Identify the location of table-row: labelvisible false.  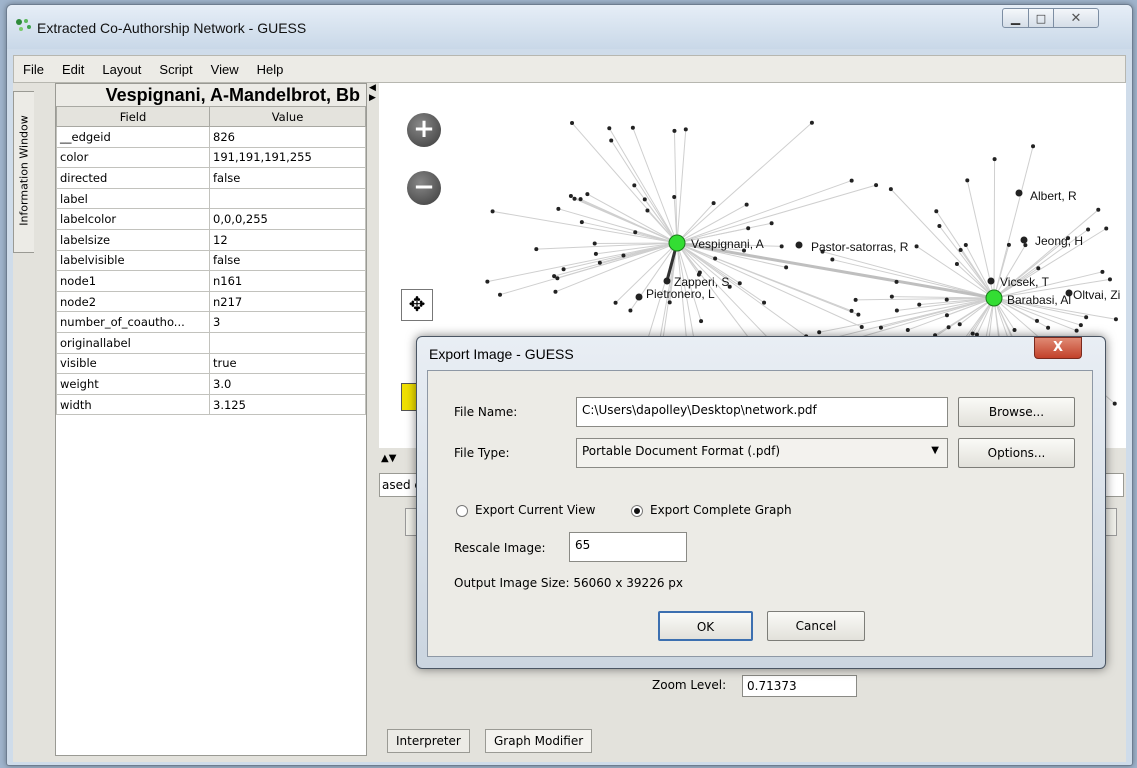
(211, 260).